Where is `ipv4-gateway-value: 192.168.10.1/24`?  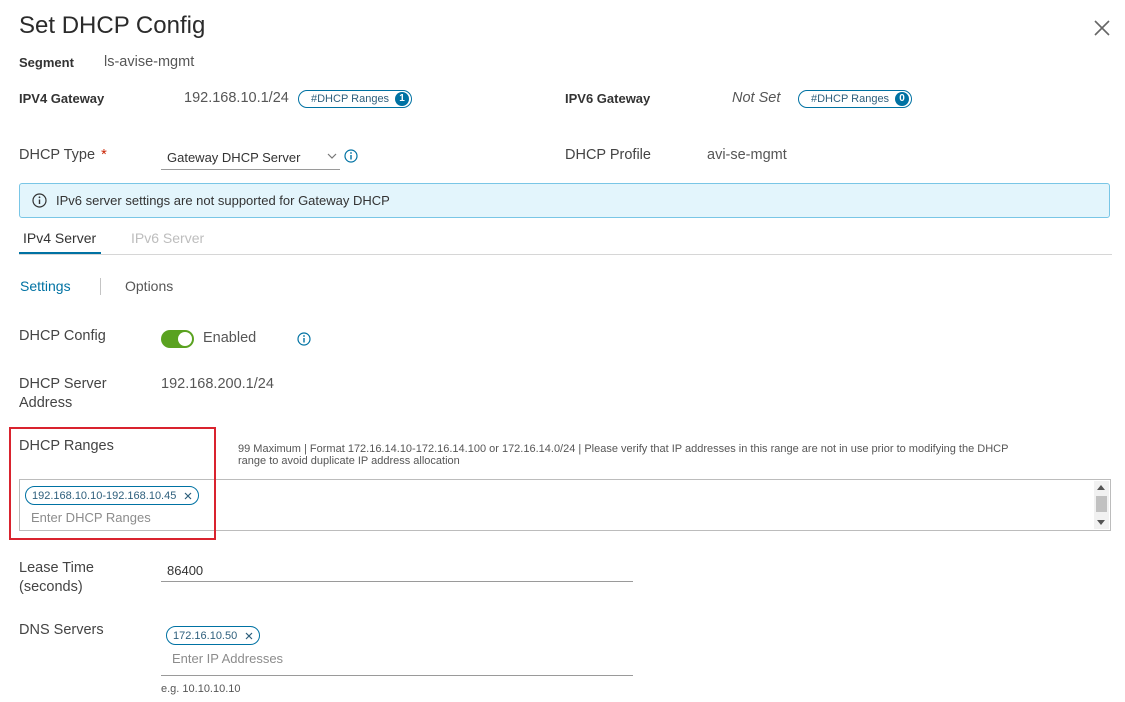 ipv4-gateway-value: 192.168.10.1/24 is located at coordinates (236, 98).